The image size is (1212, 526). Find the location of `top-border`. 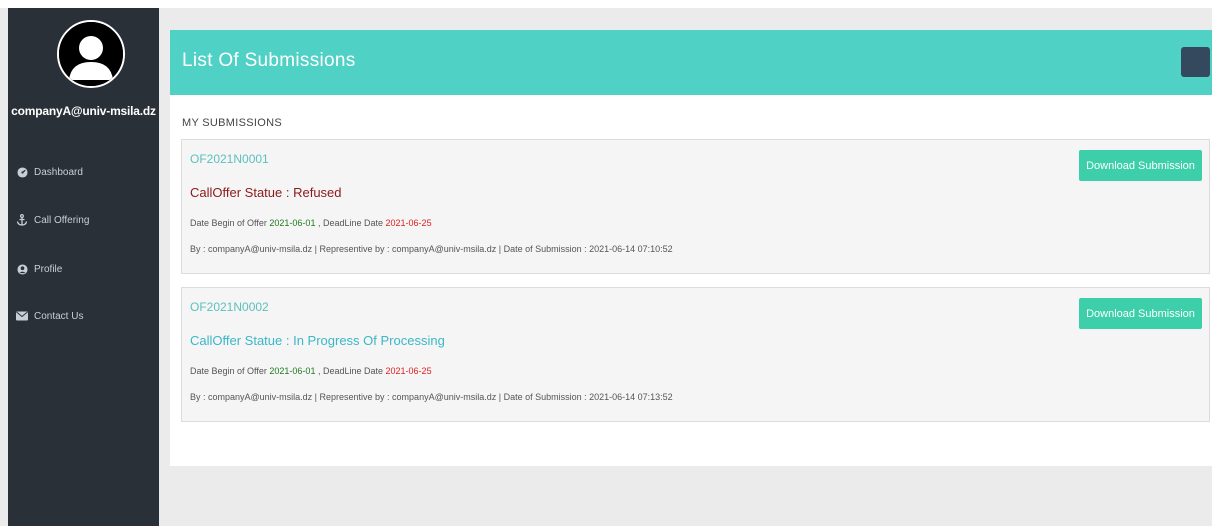

top-border is located at coordinates (606, 4).